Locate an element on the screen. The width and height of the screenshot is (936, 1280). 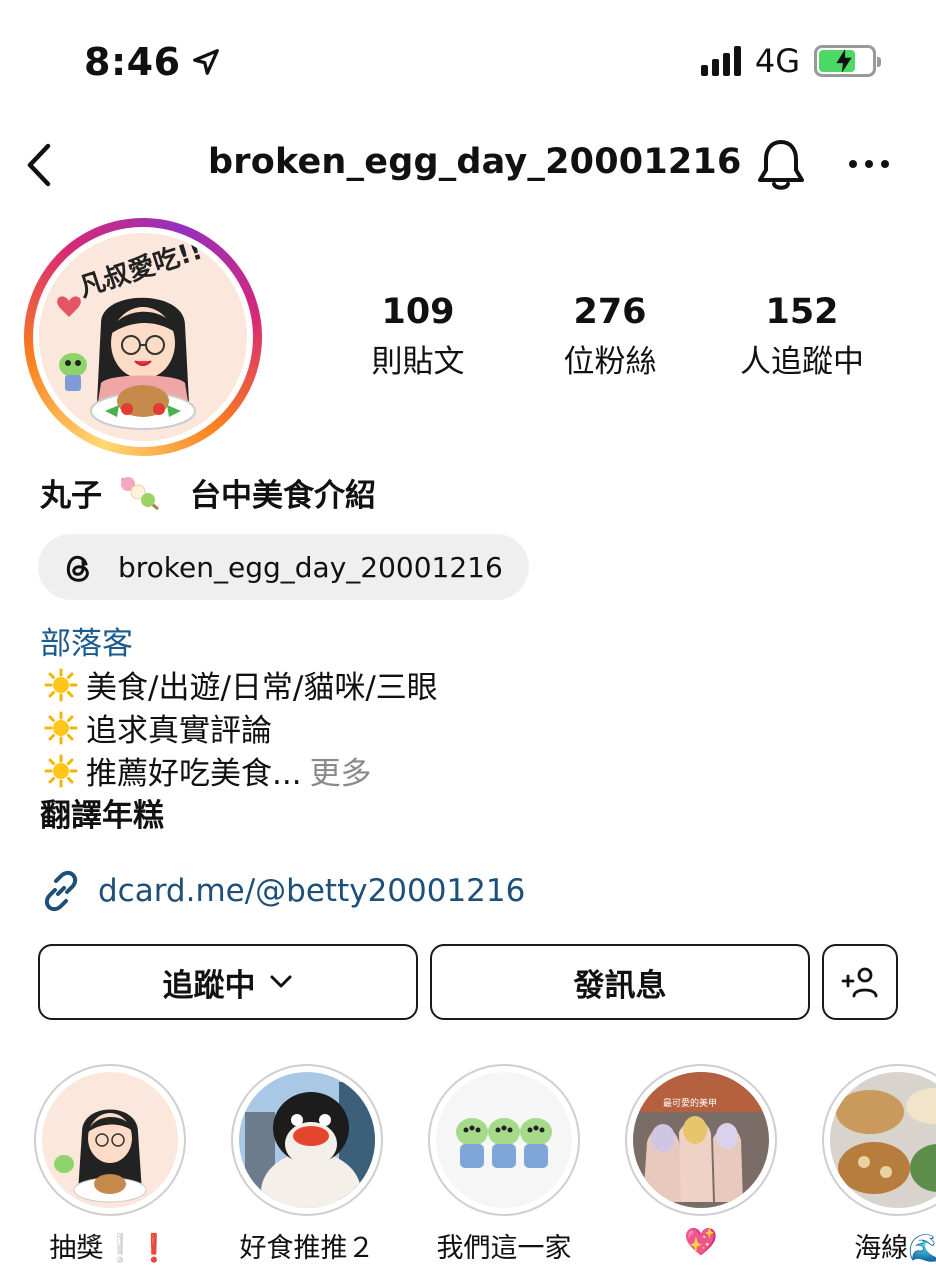
following-button: 追蹤中 is located at coordinates (228, 982).